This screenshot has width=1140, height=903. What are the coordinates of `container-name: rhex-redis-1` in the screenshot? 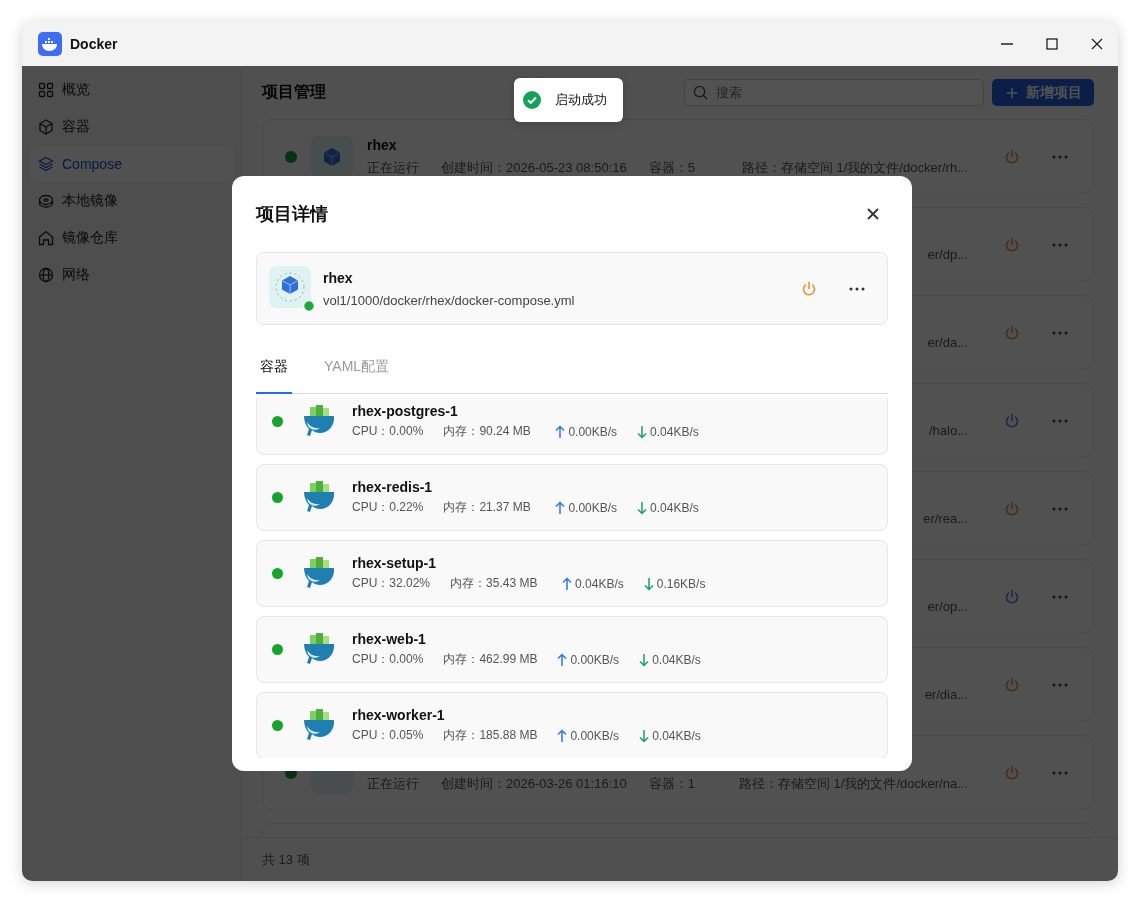 It's located at (393, 487).